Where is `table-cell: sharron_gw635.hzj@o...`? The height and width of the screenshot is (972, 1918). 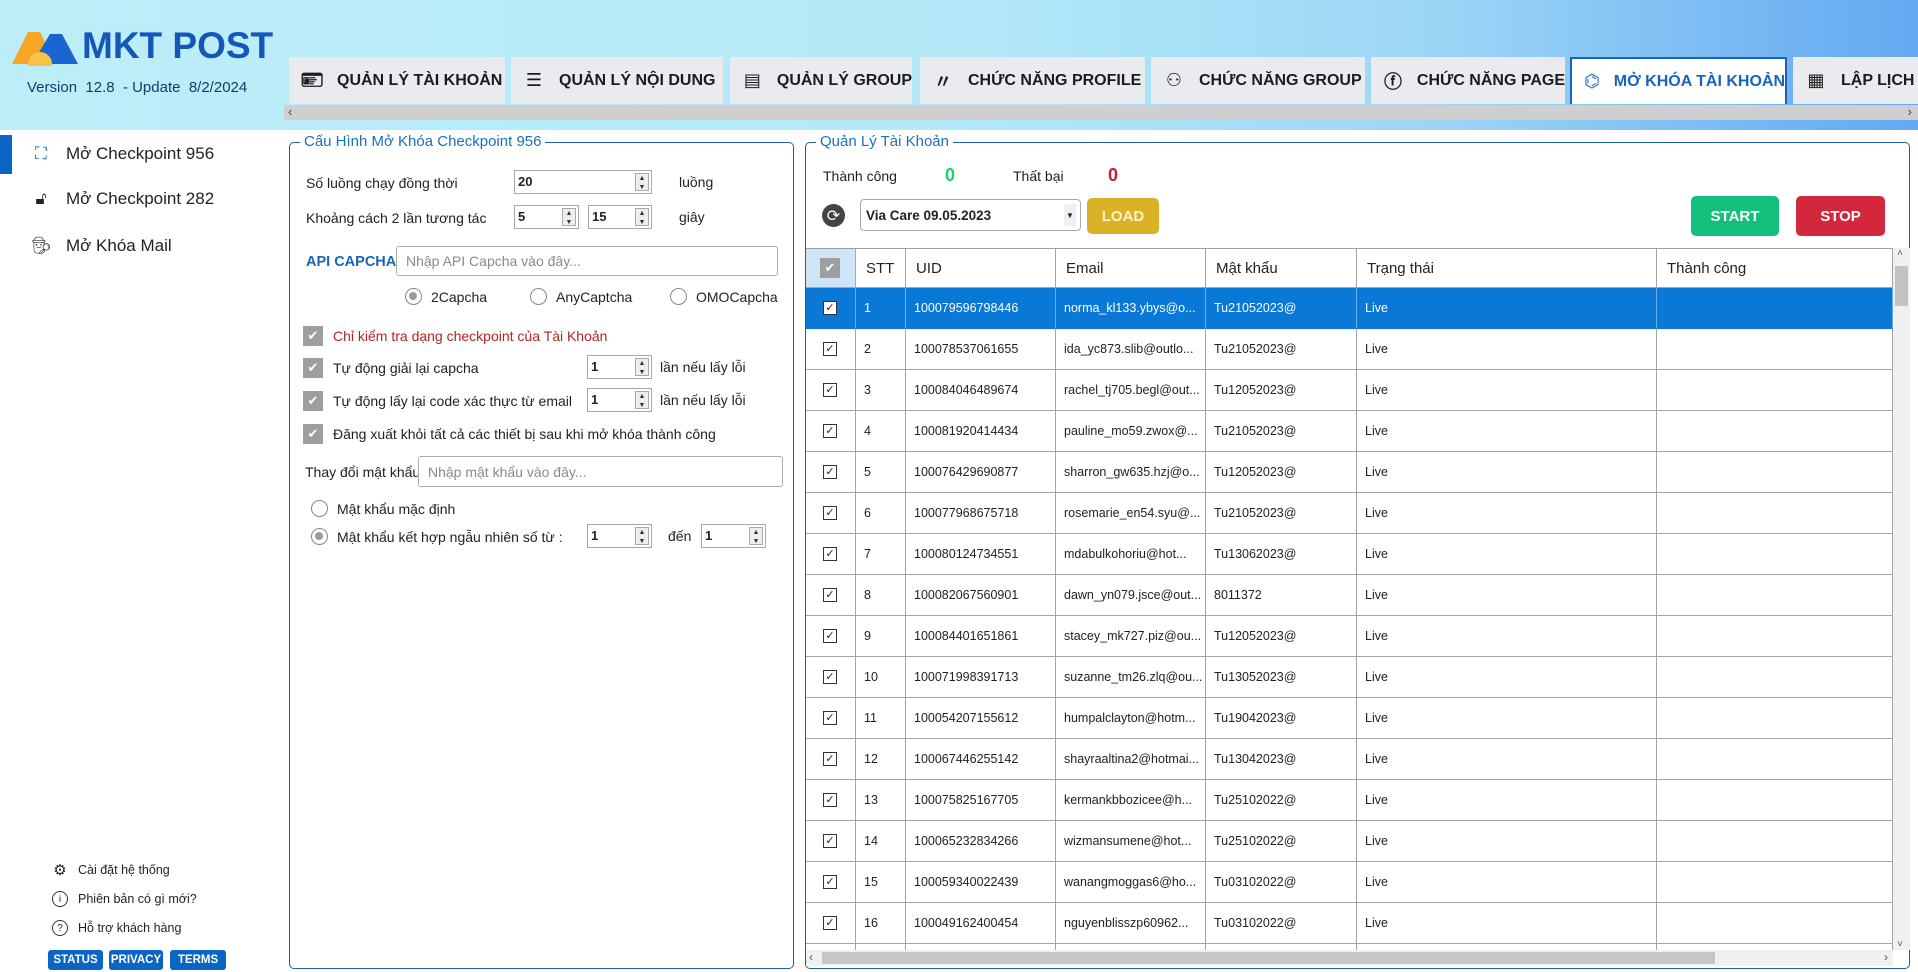 table-cell: sharron_gw635.hzj@o... is located at coordinates (1131, 472).